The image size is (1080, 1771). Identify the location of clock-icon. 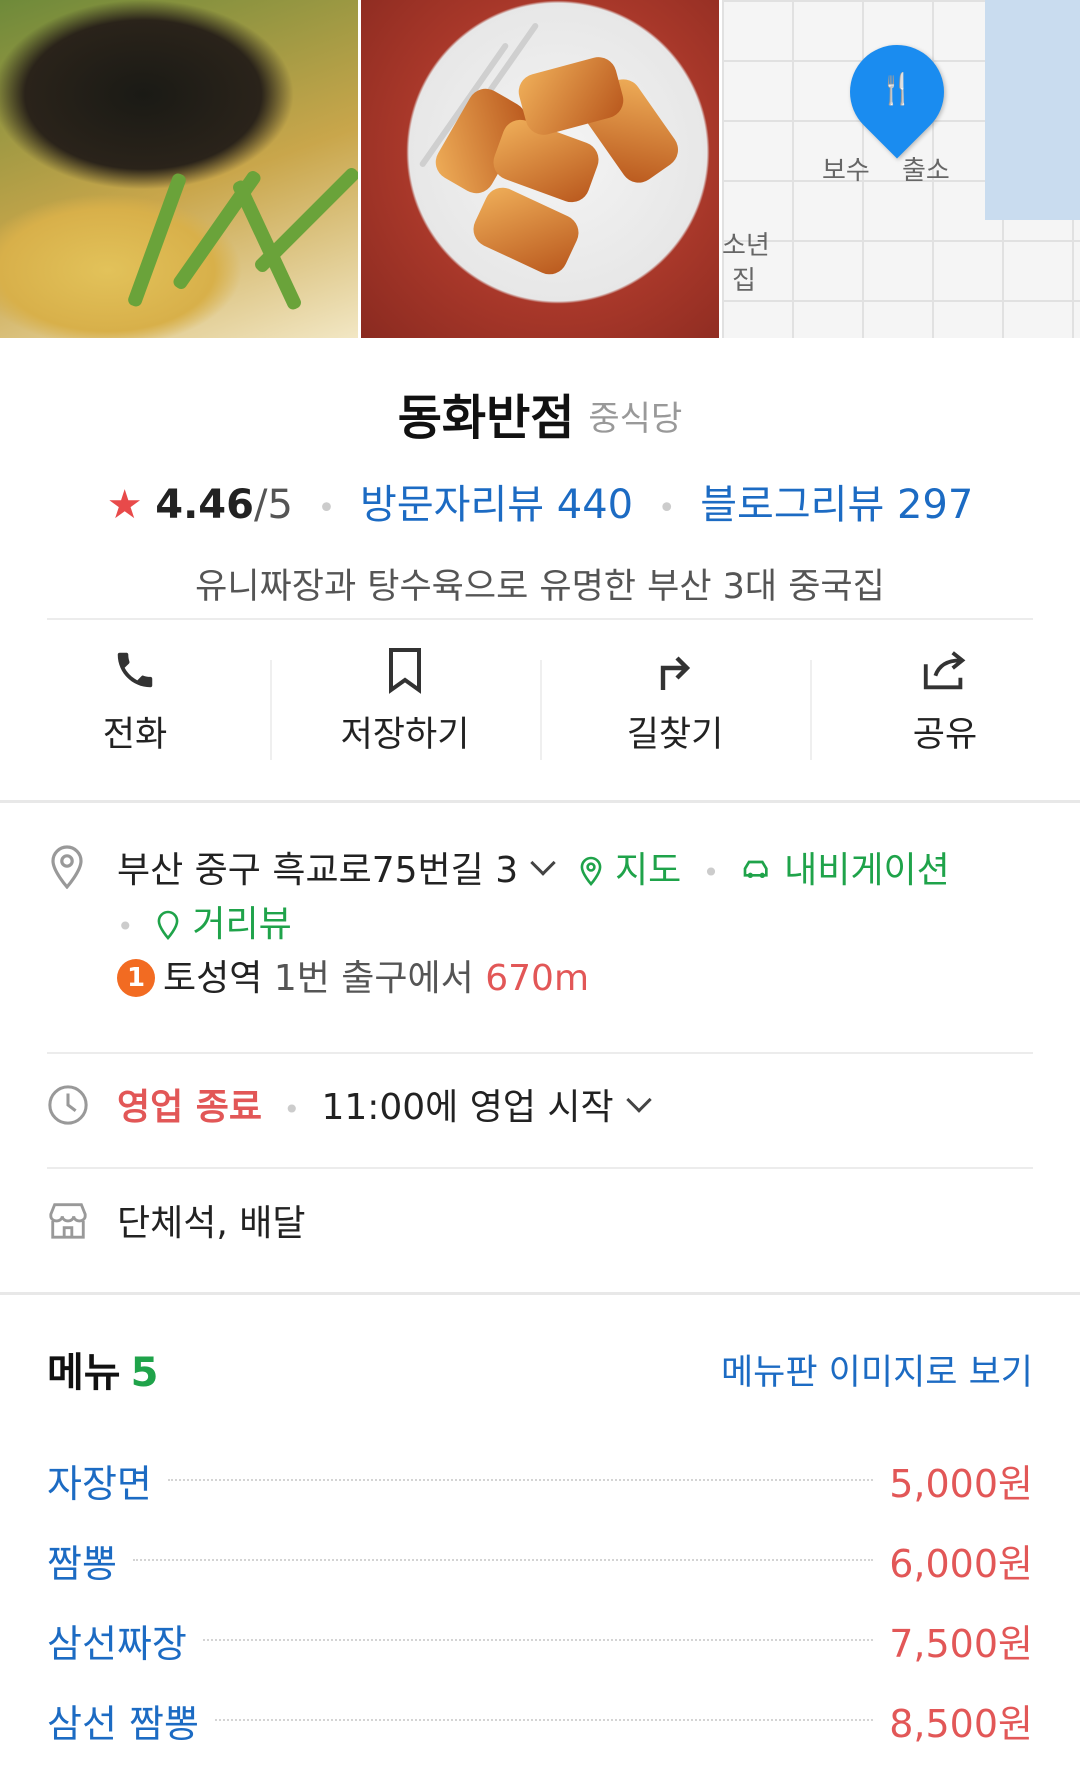
(67, 1106).